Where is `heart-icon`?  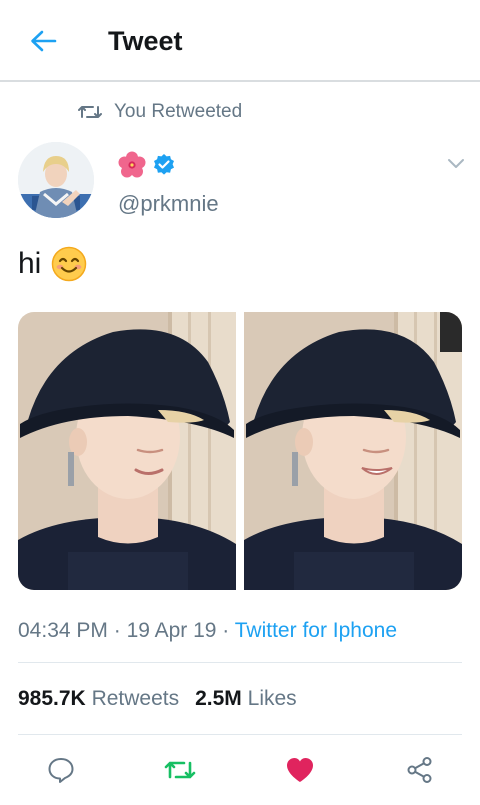 heart-icon is located at coordinates (300, 770).